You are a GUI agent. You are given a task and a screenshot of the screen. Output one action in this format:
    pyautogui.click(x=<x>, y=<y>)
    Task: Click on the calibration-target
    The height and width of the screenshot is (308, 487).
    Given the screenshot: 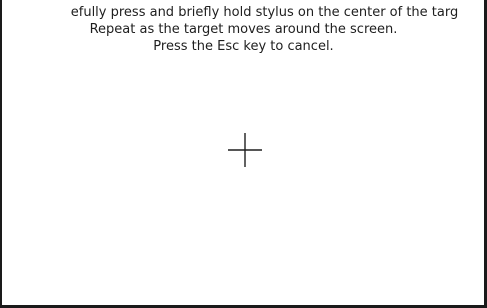 What is the action you would take?
    pyautogui.click(x=245, y=150)
    